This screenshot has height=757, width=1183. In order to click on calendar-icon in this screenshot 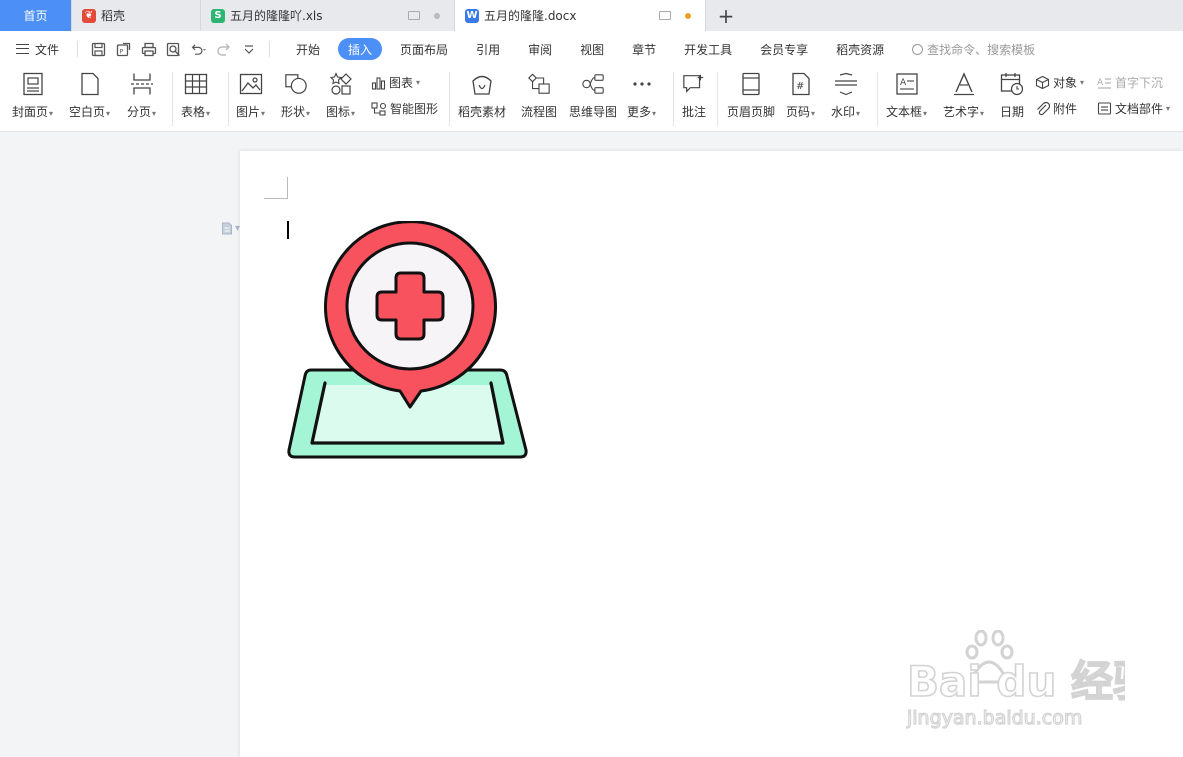, I will do `click(1012, 84)`.